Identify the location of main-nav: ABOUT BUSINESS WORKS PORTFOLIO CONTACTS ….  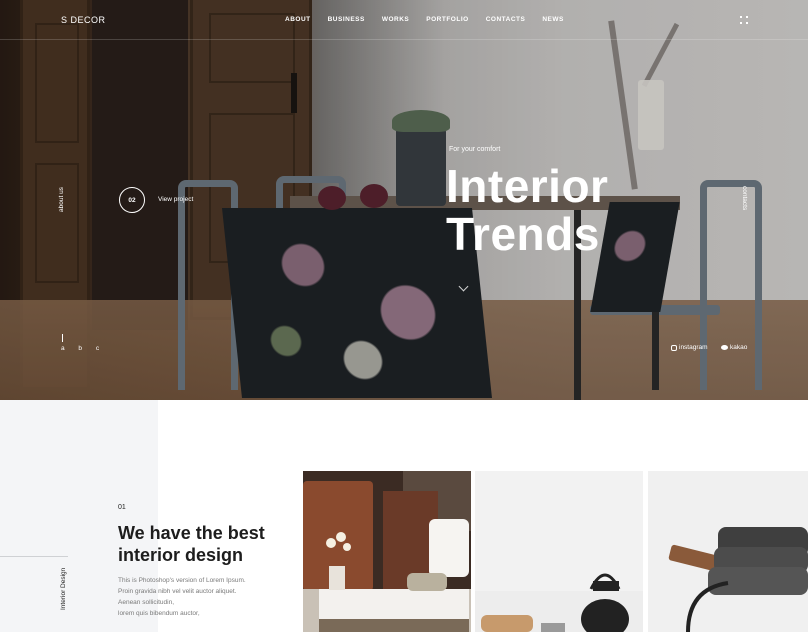
(433, 19).